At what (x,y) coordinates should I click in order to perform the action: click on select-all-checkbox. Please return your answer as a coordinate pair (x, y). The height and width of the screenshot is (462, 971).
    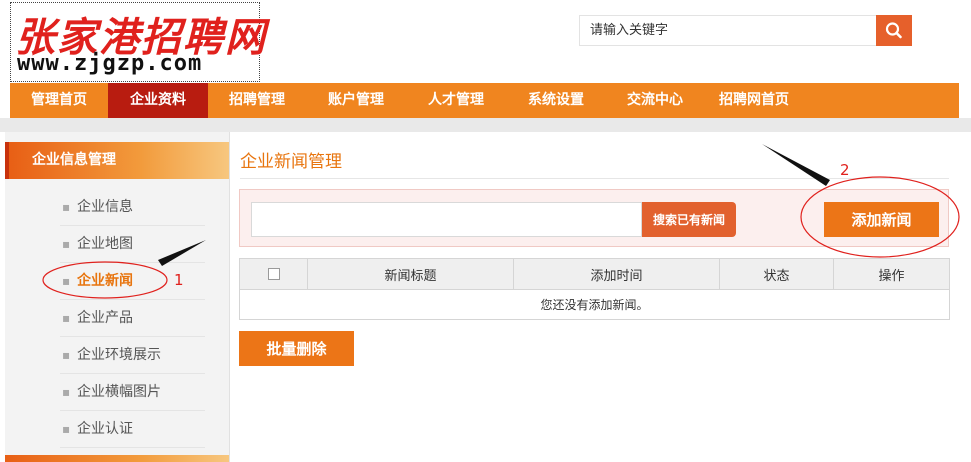
    Looking at the image, I should click on (273, 274).